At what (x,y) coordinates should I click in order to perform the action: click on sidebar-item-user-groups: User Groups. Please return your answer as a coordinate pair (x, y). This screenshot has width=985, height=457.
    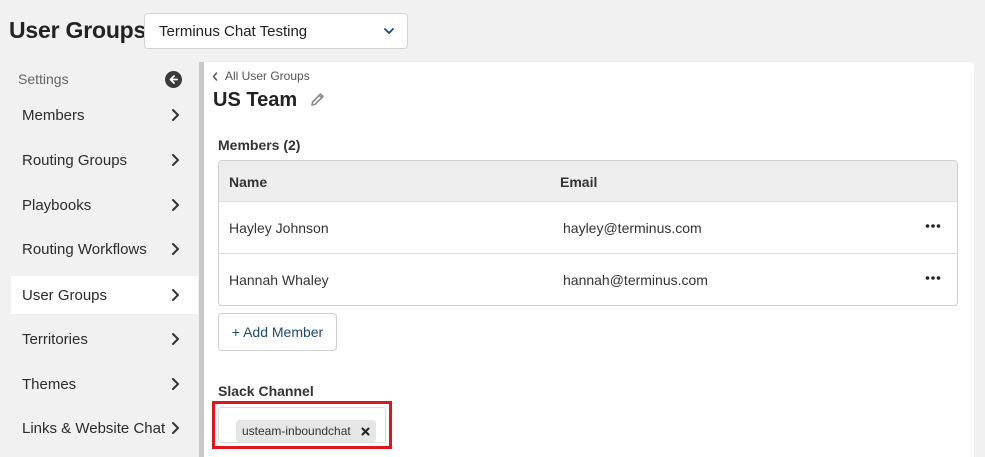
    Looking at the image, I should click on (104, 295).